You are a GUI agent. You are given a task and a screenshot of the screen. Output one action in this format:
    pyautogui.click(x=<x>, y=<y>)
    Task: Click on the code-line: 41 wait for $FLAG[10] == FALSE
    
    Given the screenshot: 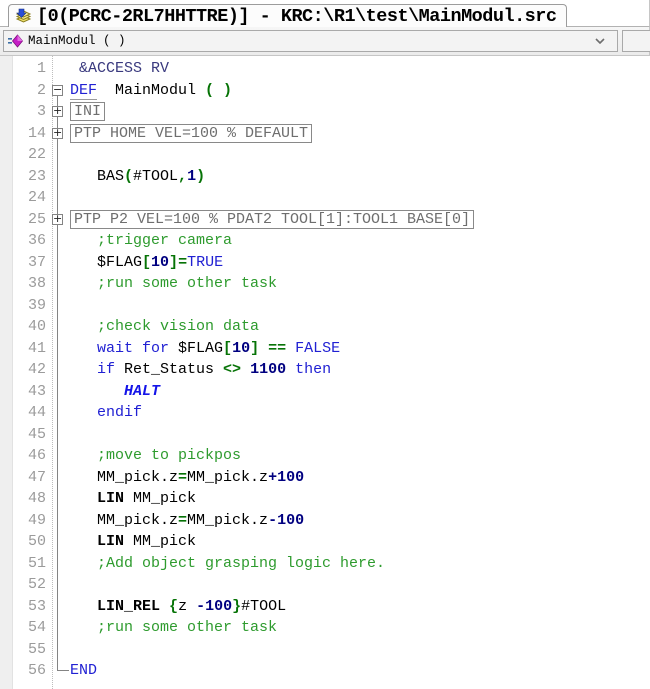 What is the action you would take?
    pyautogui.click(x=325, y=348)
    